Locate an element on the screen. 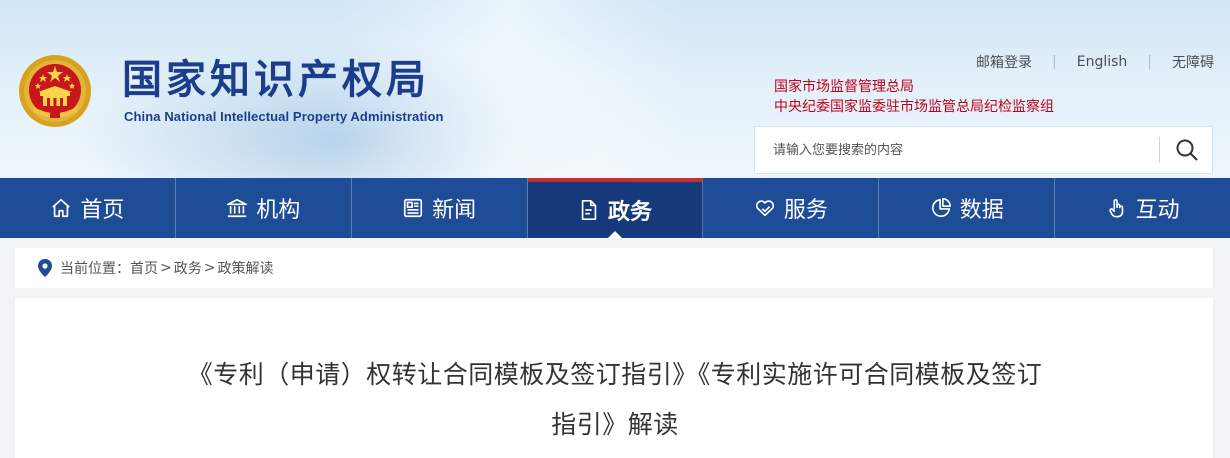 The height and width of the screenshot is (458, 1230). top-links: 邮箱登录 | English | 无障碍 is located at coordinates (1095, 62).